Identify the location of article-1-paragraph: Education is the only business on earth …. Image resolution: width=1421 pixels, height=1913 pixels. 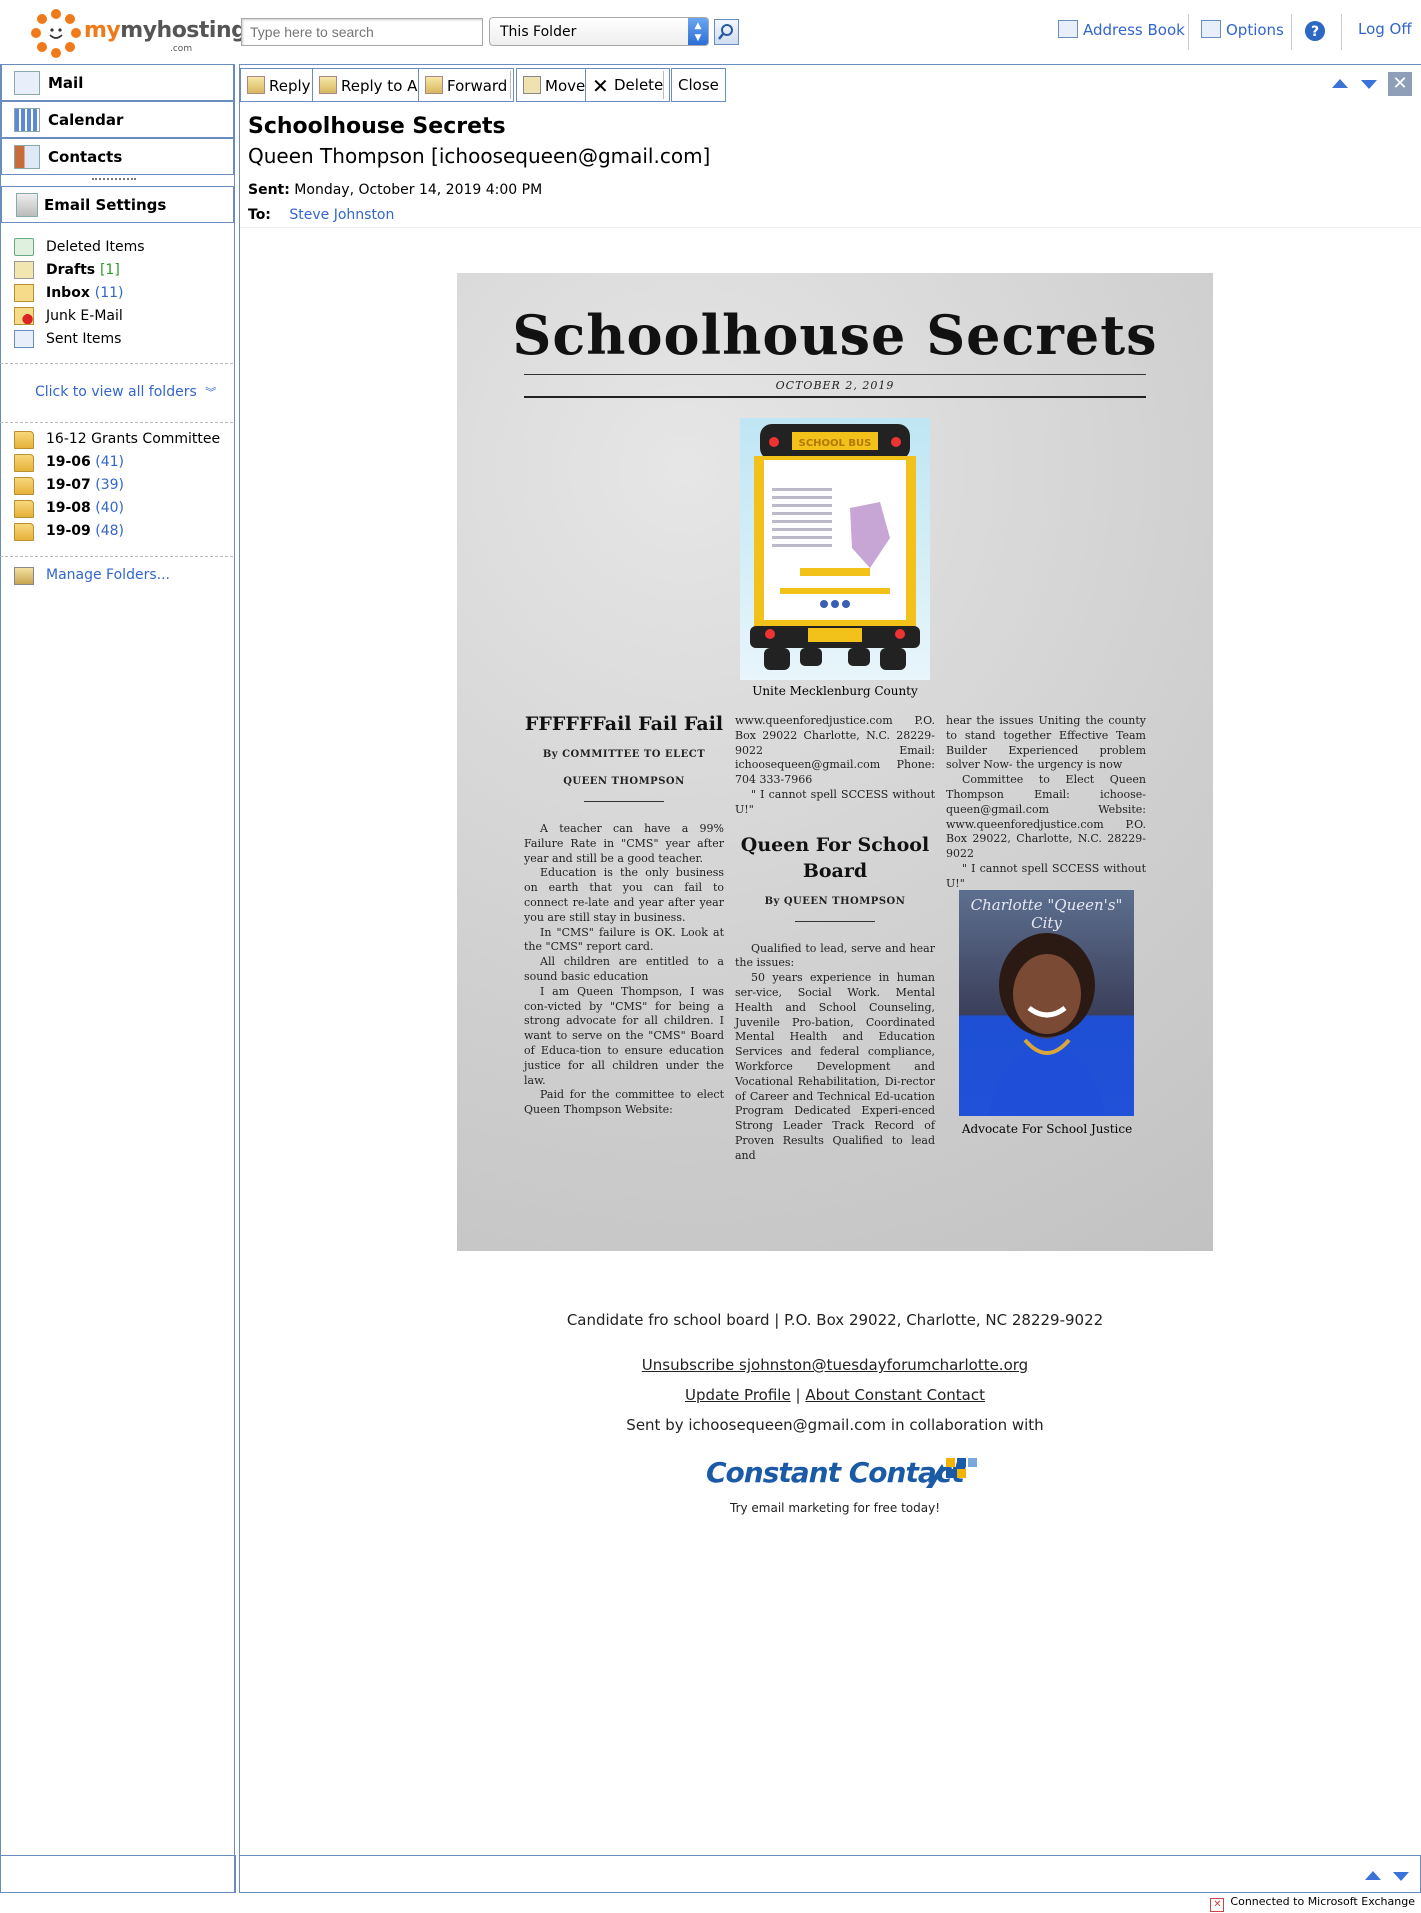
(624, 895).